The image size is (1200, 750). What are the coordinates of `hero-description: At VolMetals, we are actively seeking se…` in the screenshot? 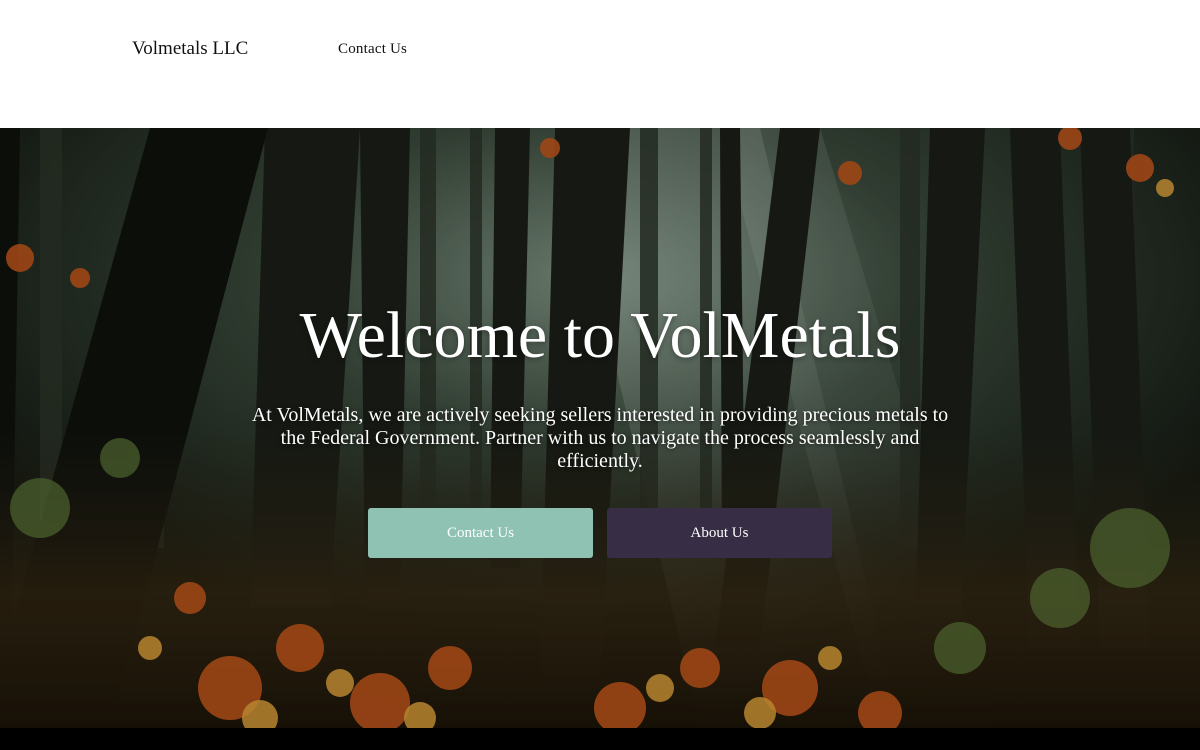 It's located at (600, 438).